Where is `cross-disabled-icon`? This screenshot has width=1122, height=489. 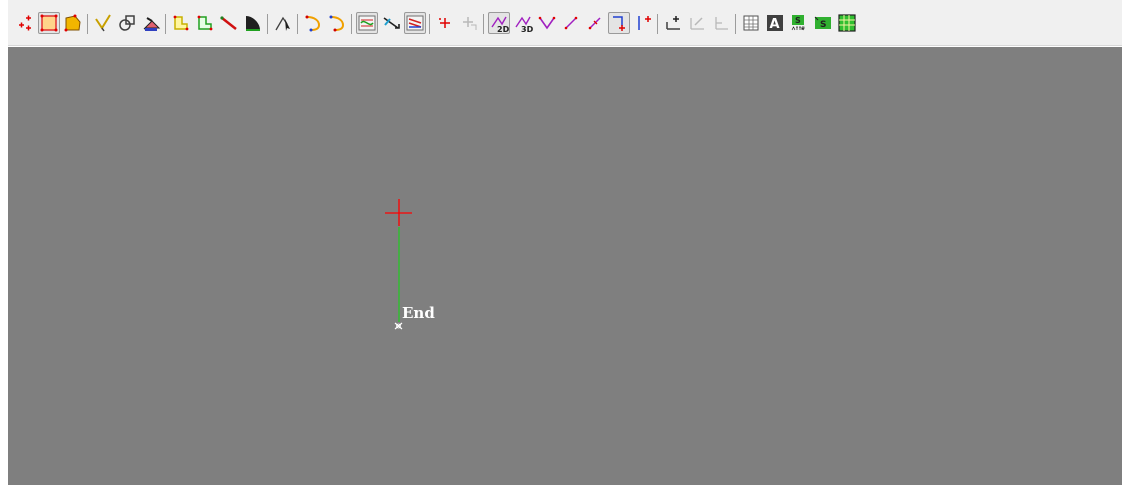
cross-disabled-icon is located at coordinates (469, 23).